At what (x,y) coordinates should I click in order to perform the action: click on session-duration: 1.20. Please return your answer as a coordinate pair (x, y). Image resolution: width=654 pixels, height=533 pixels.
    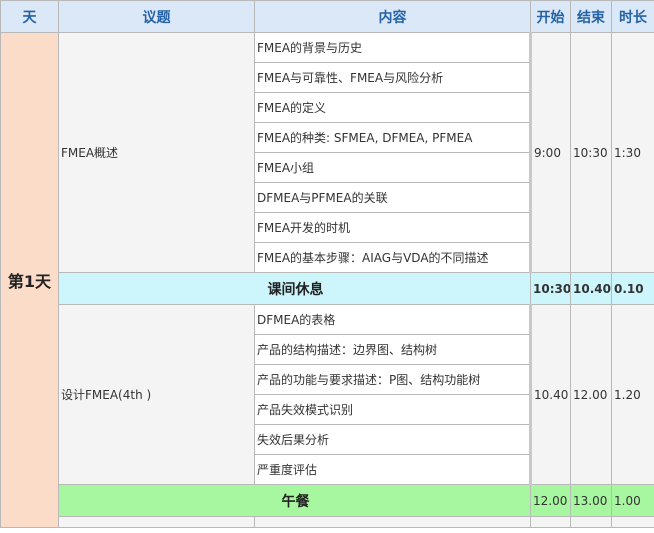
    Looking at the image, I should click on (632, 394).